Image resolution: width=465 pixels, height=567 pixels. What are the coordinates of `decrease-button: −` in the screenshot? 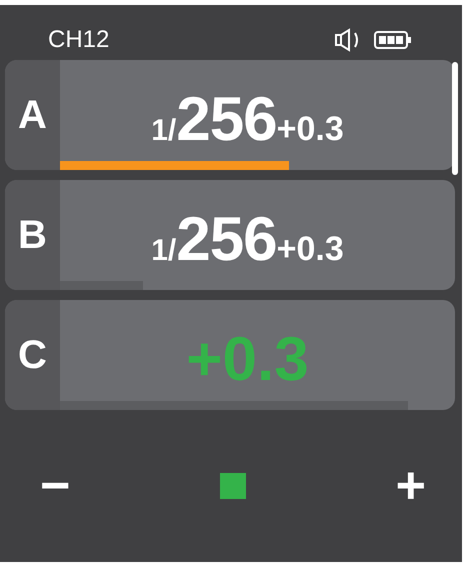 It's located at (55, 486).